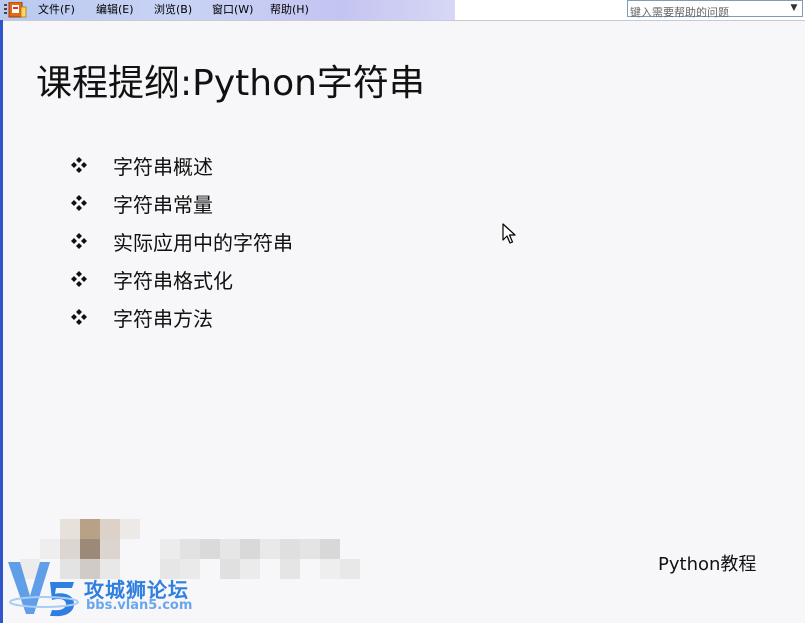  I want to click on bullet-item: 字符串概述, so click(181, 165).